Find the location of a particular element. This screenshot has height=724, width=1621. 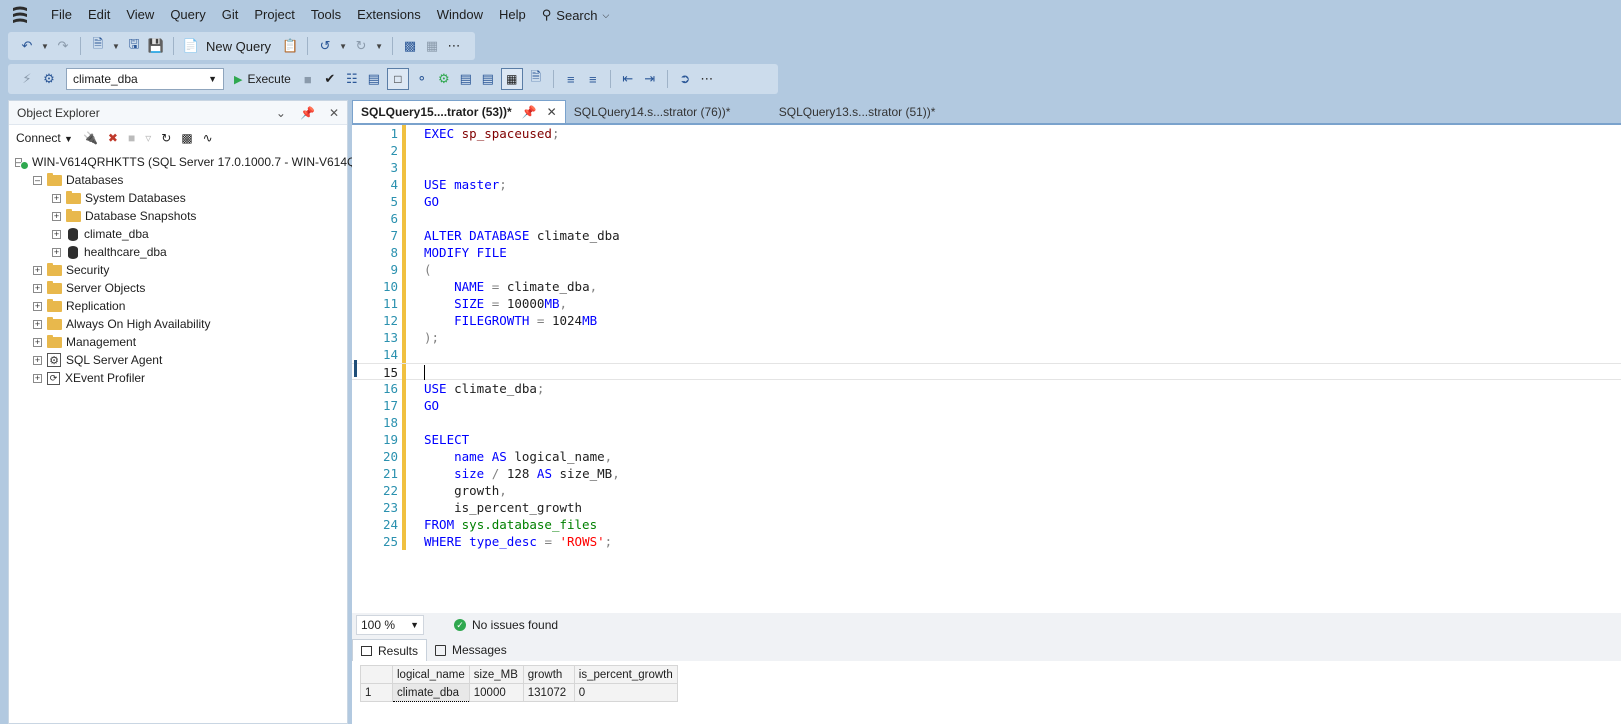

database-select: climate_dba ▼ is located at coordinates (145, 79).